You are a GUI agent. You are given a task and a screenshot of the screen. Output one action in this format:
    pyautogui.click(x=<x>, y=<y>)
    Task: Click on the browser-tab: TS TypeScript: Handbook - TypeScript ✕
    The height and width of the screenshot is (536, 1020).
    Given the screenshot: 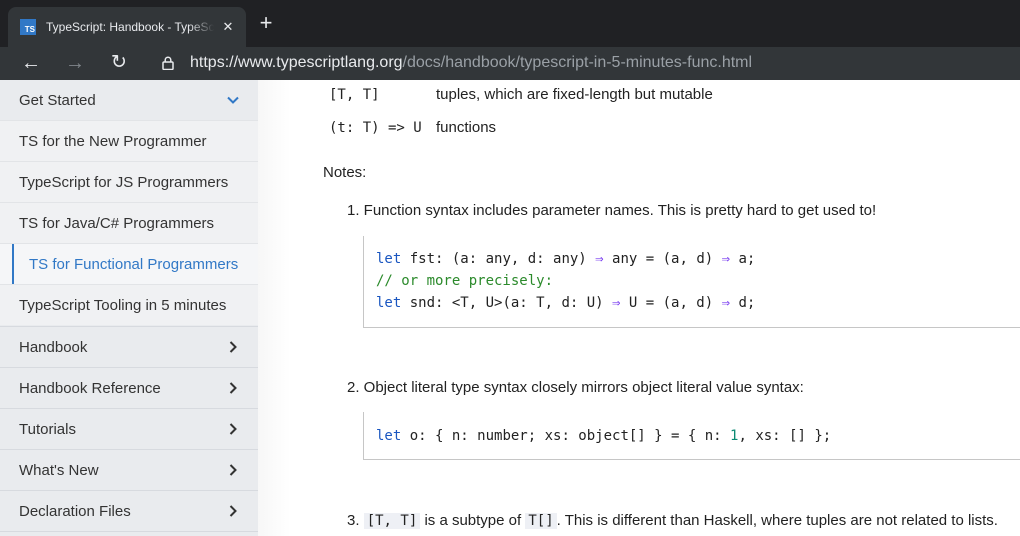 What is the action you would take?
    pyautogui.click(x=127, y=27)
    